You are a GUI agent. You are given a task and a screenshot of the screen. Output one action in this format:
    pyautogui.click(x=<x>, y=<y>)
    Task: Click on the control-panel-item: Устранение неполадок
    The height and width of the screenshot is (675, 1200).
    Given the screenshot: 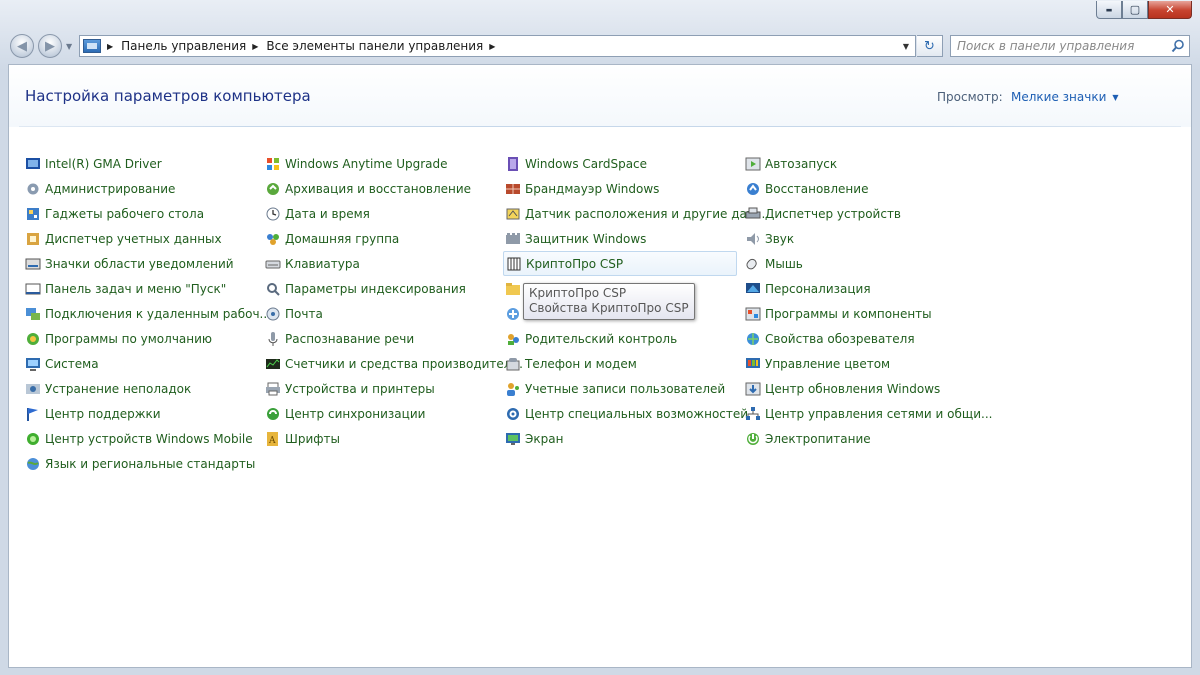 What is the action you would take?
    pyautogui.click(x=138, y=388)
    